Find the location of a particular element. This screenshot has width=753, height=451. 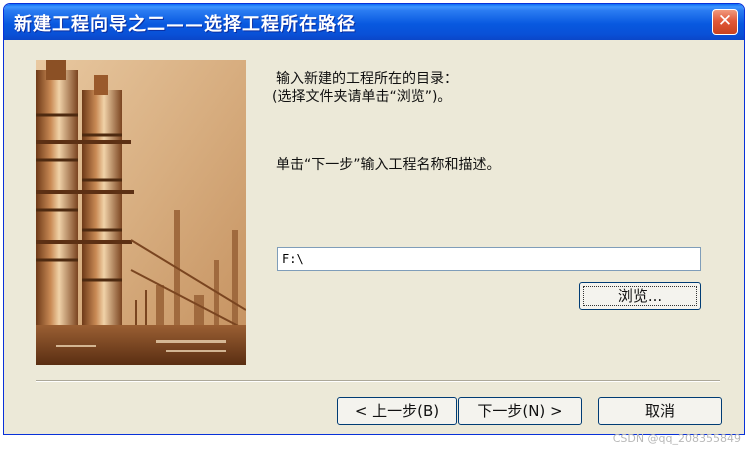

close-icon: ✕ is located at coordinates (725, 21).